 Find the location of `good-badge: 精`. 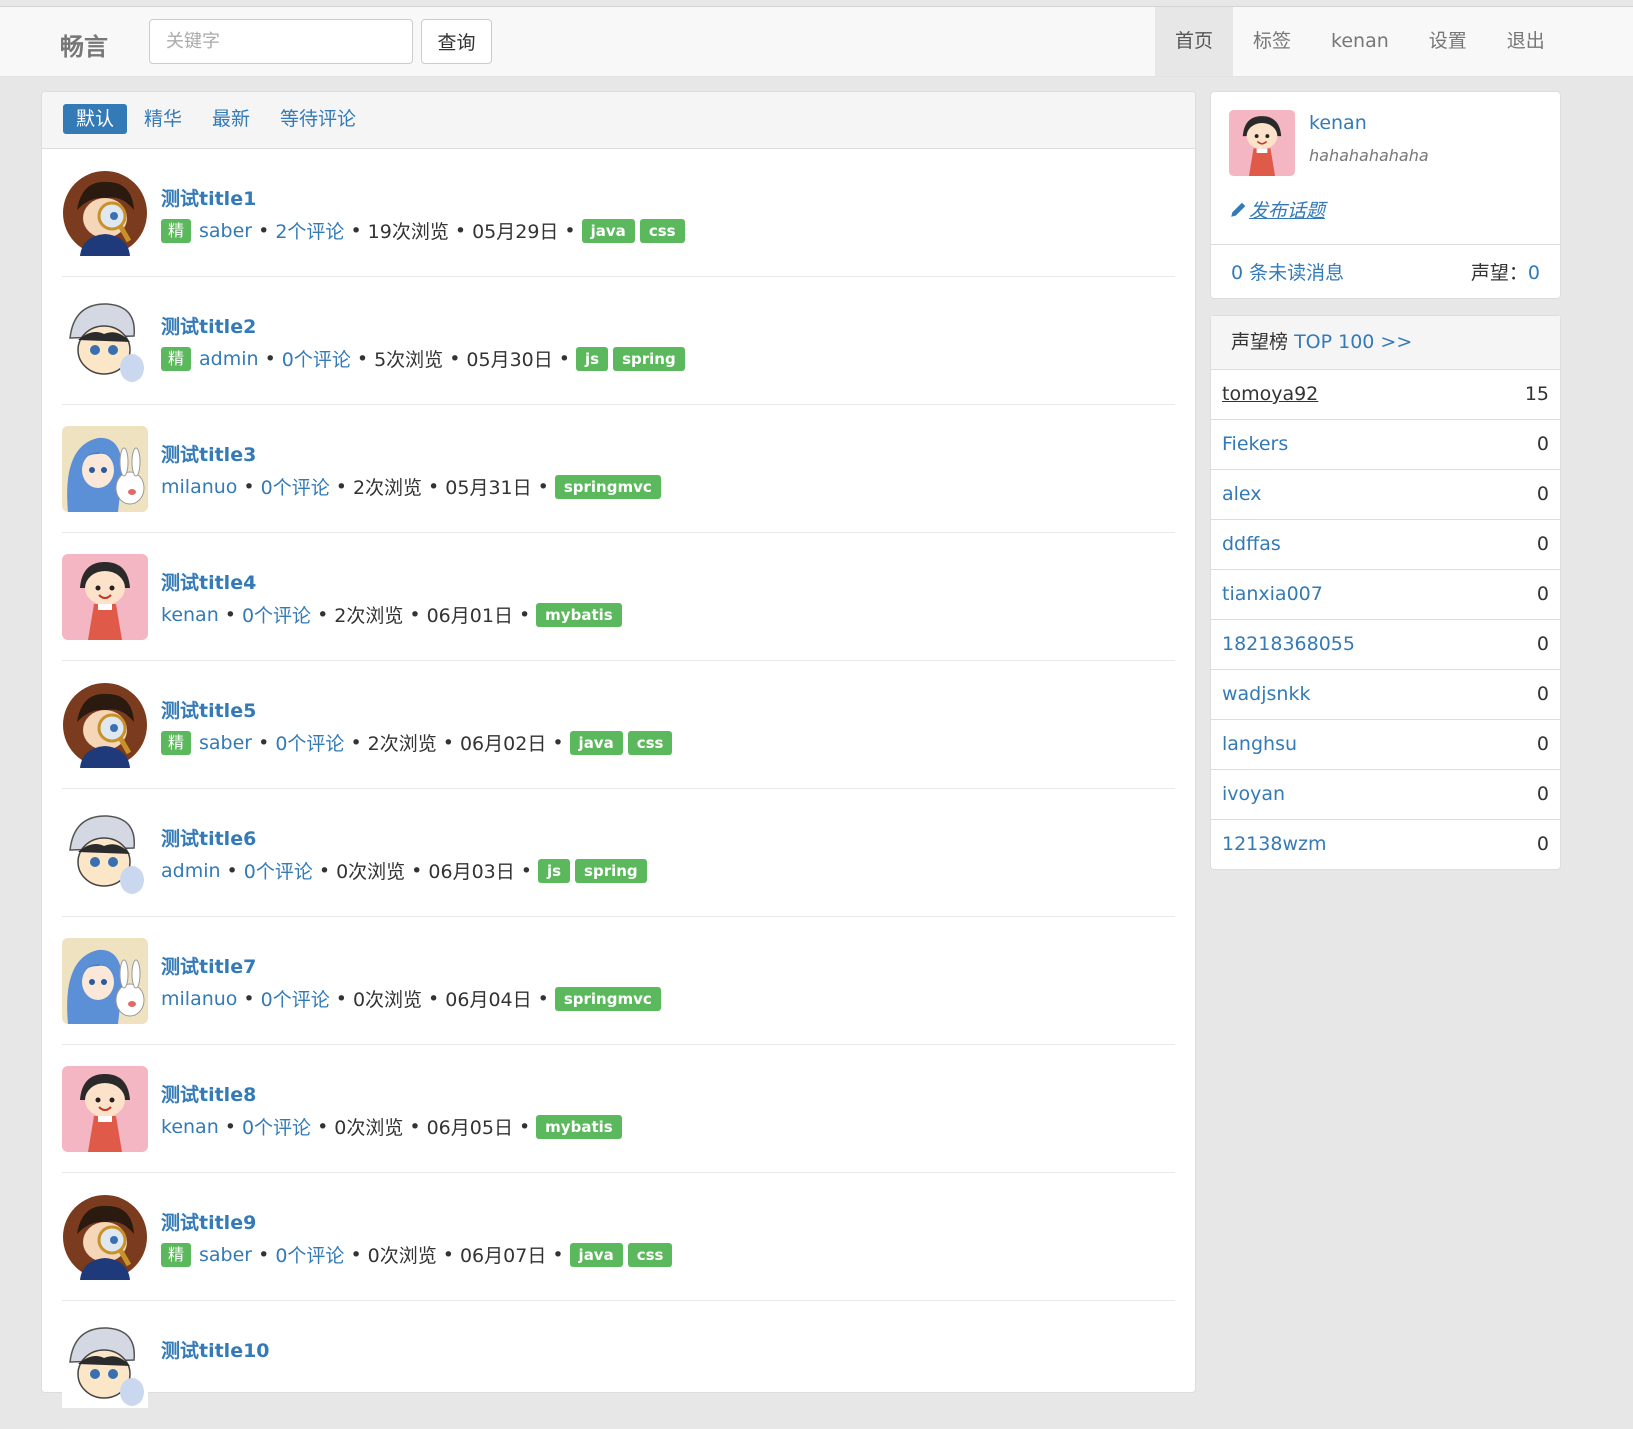

good-badge: 精 is located at coordinates (176, 230).